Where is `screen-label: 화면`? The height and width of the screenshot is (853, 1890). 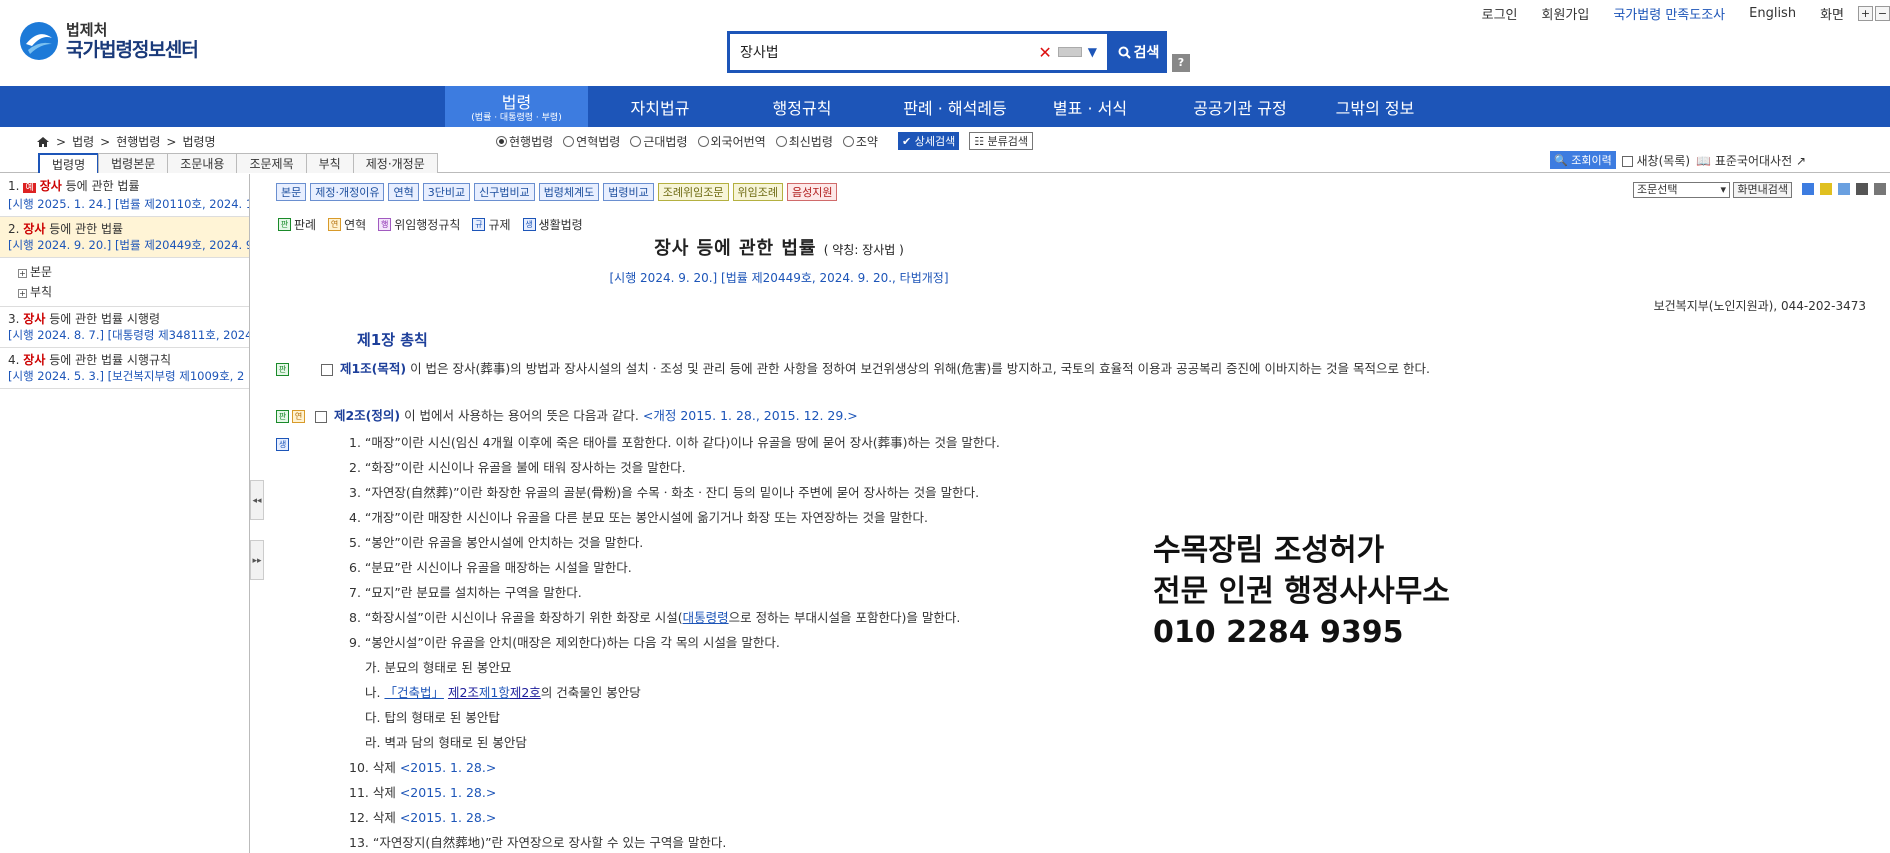
screen-label: 화면 is located at coordinates (1832, 15).